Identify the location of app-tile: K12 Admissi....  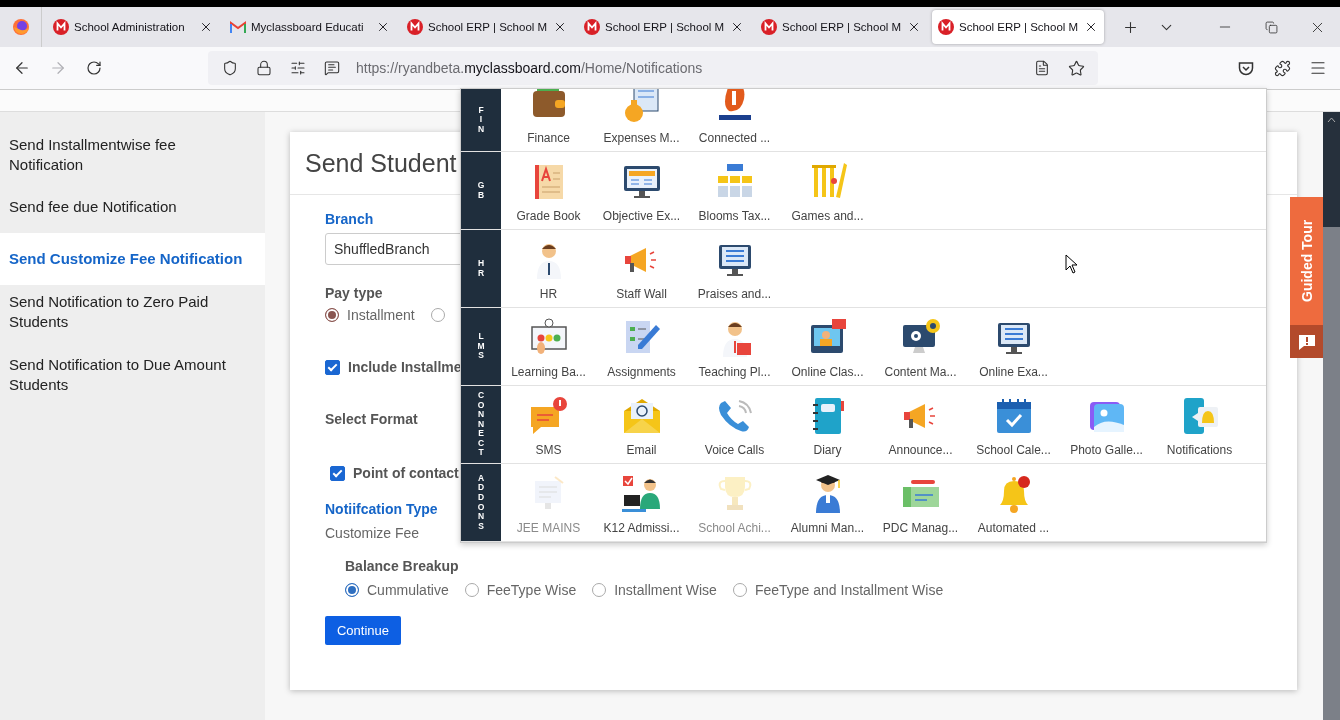
(641, 502).